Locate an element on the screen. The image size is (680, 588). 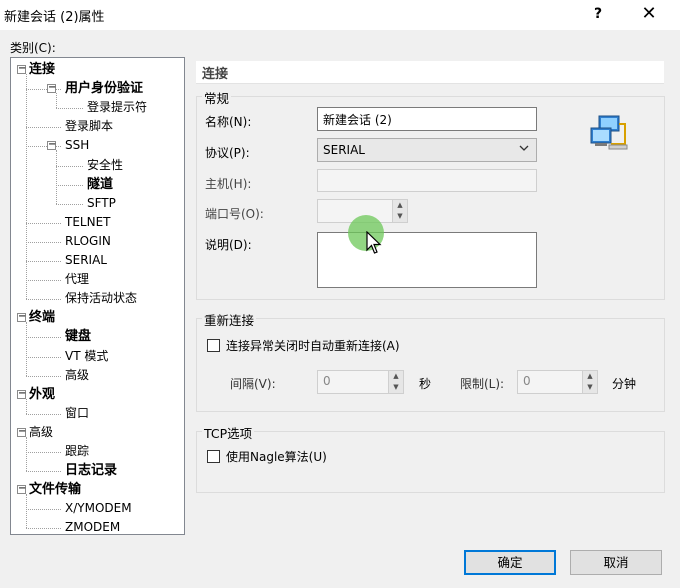
tree-item: 跟踪 is located at coordinates (77, 451).